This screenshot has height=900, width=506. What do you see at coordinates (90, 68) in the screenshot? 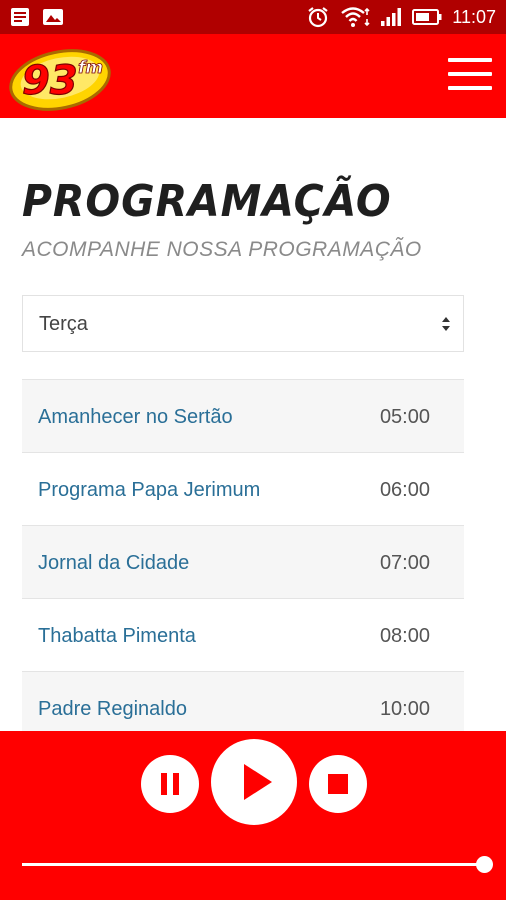
I see `svg-text: fm` at bounding box center [90, 68].